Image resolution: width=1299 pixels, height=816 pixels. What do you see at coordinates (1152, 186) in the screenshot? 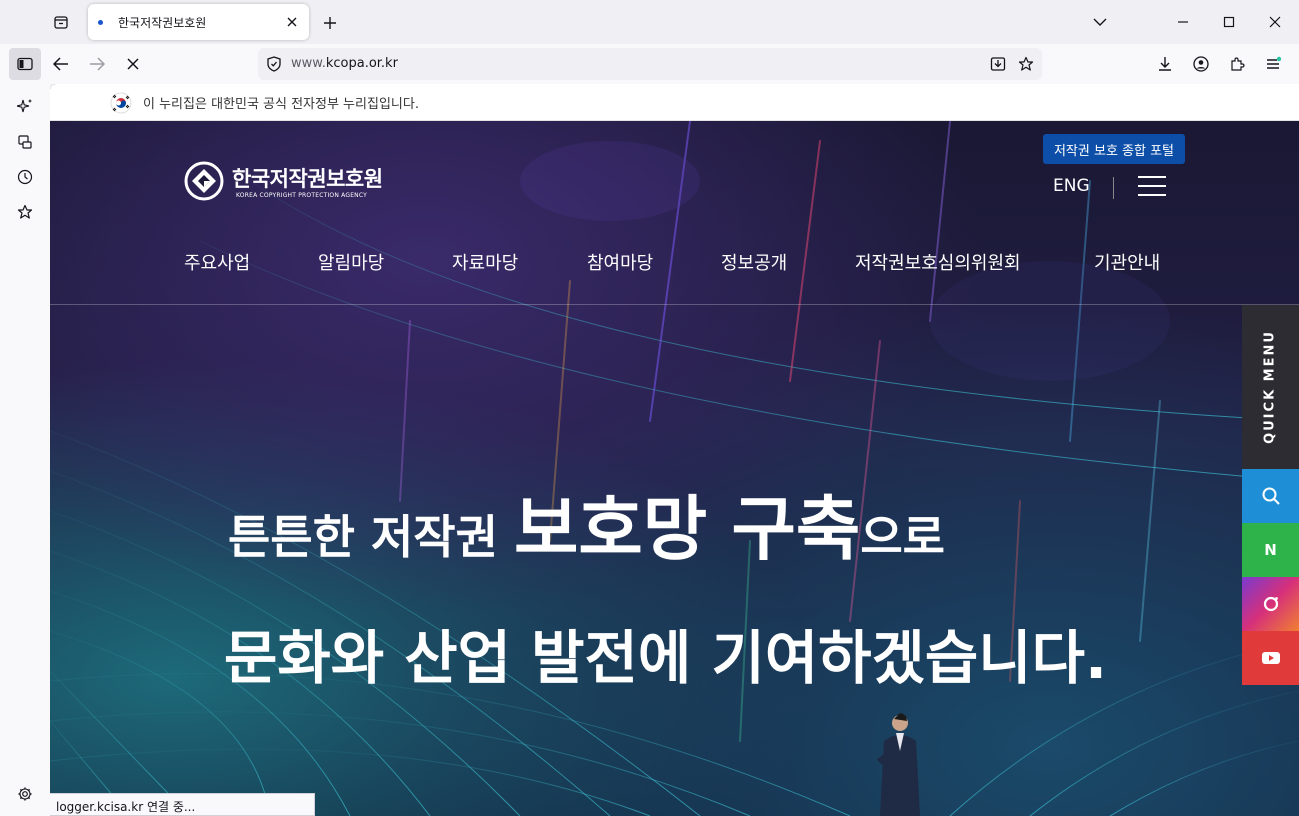
I see `hamburger-menu-icon` at bounding box center [1152, 186].